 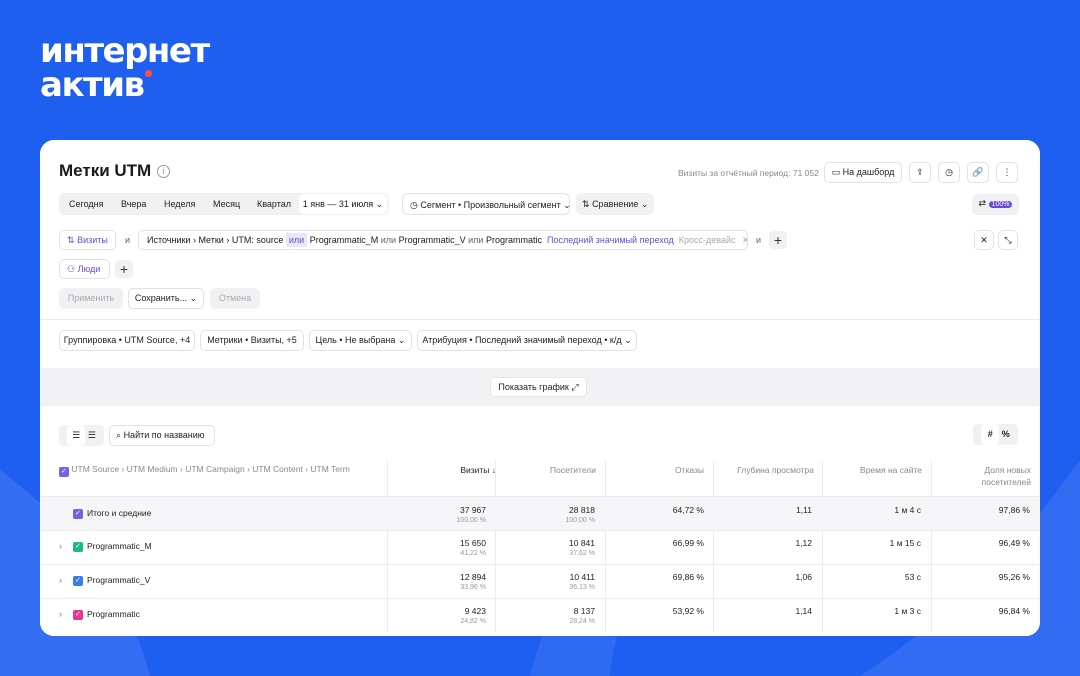 What do you see at coordinates (990, 434) in the screenshot?
I see `absolute-toggle: #` at bounding box center [990, 434].